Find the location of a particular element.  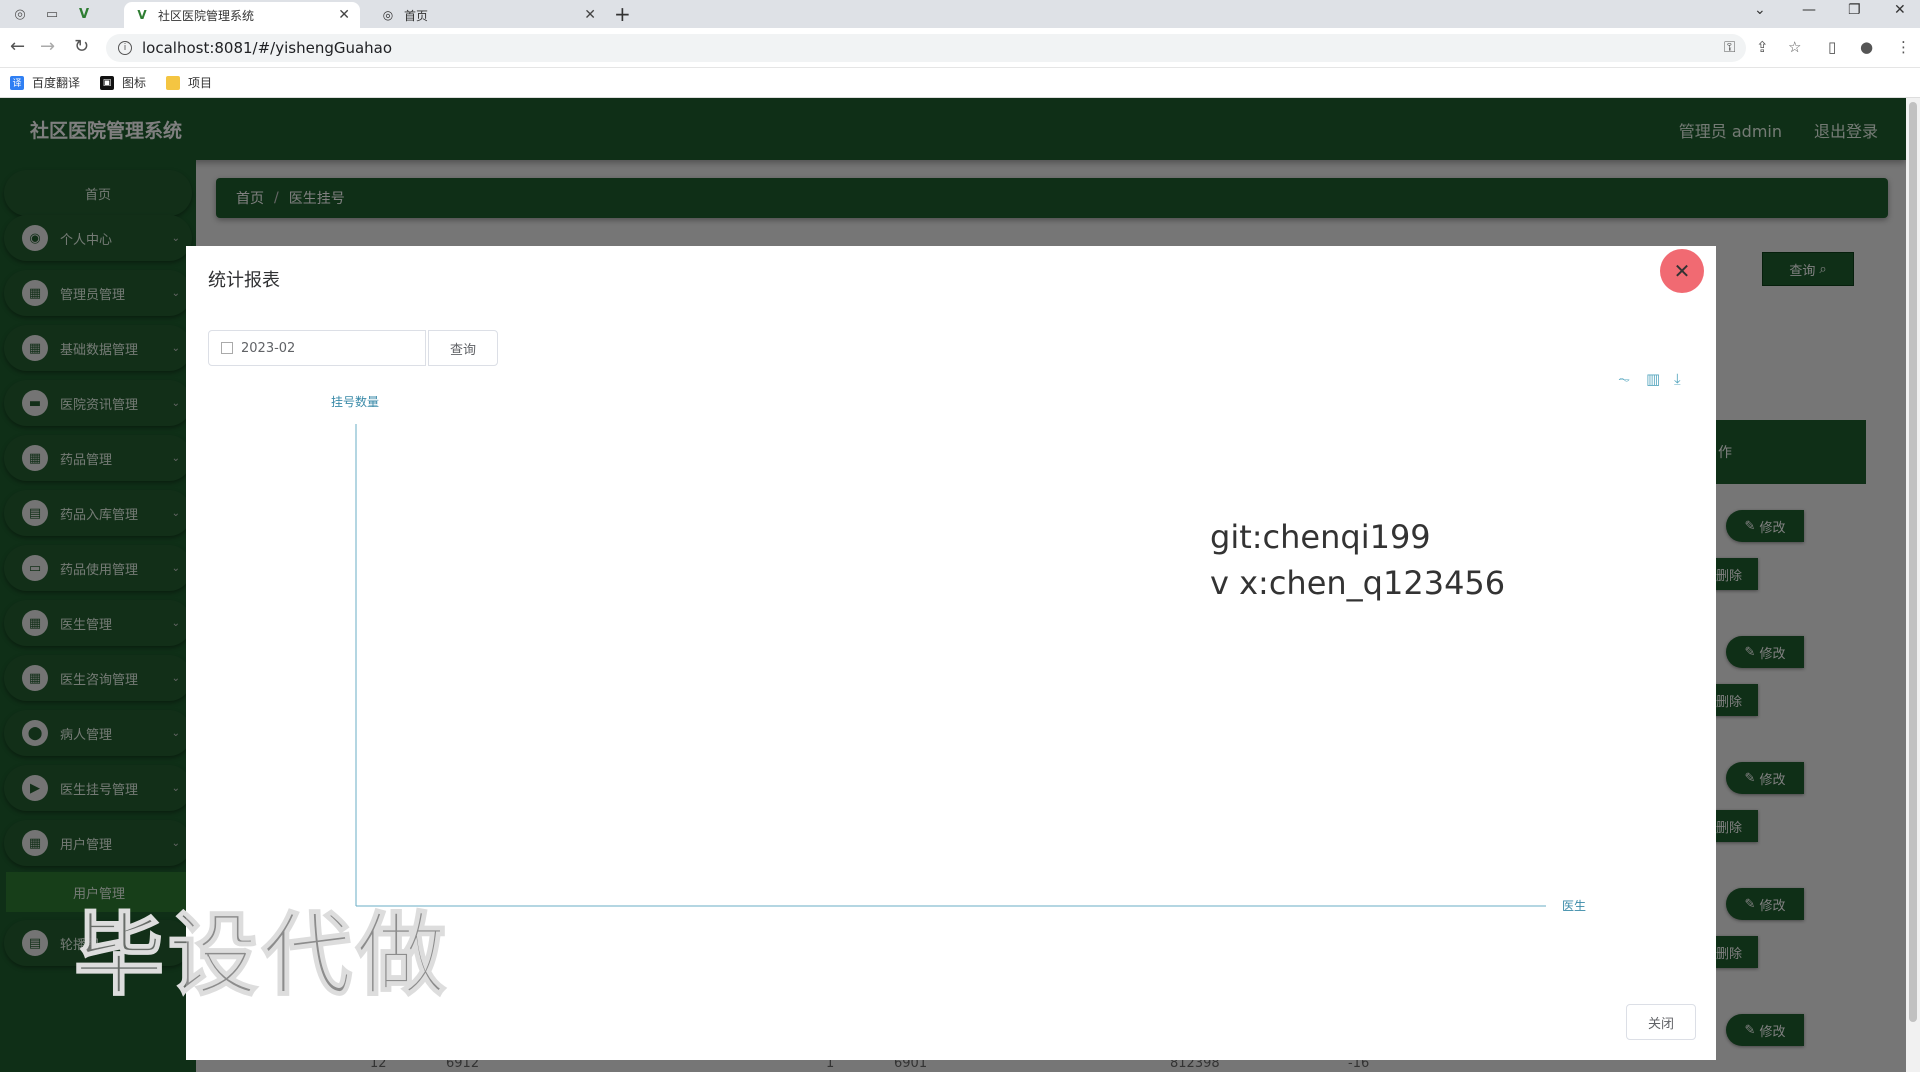

url-field: i localhost:8081/#/yishengGuahao is located at coordinates (926, 48).